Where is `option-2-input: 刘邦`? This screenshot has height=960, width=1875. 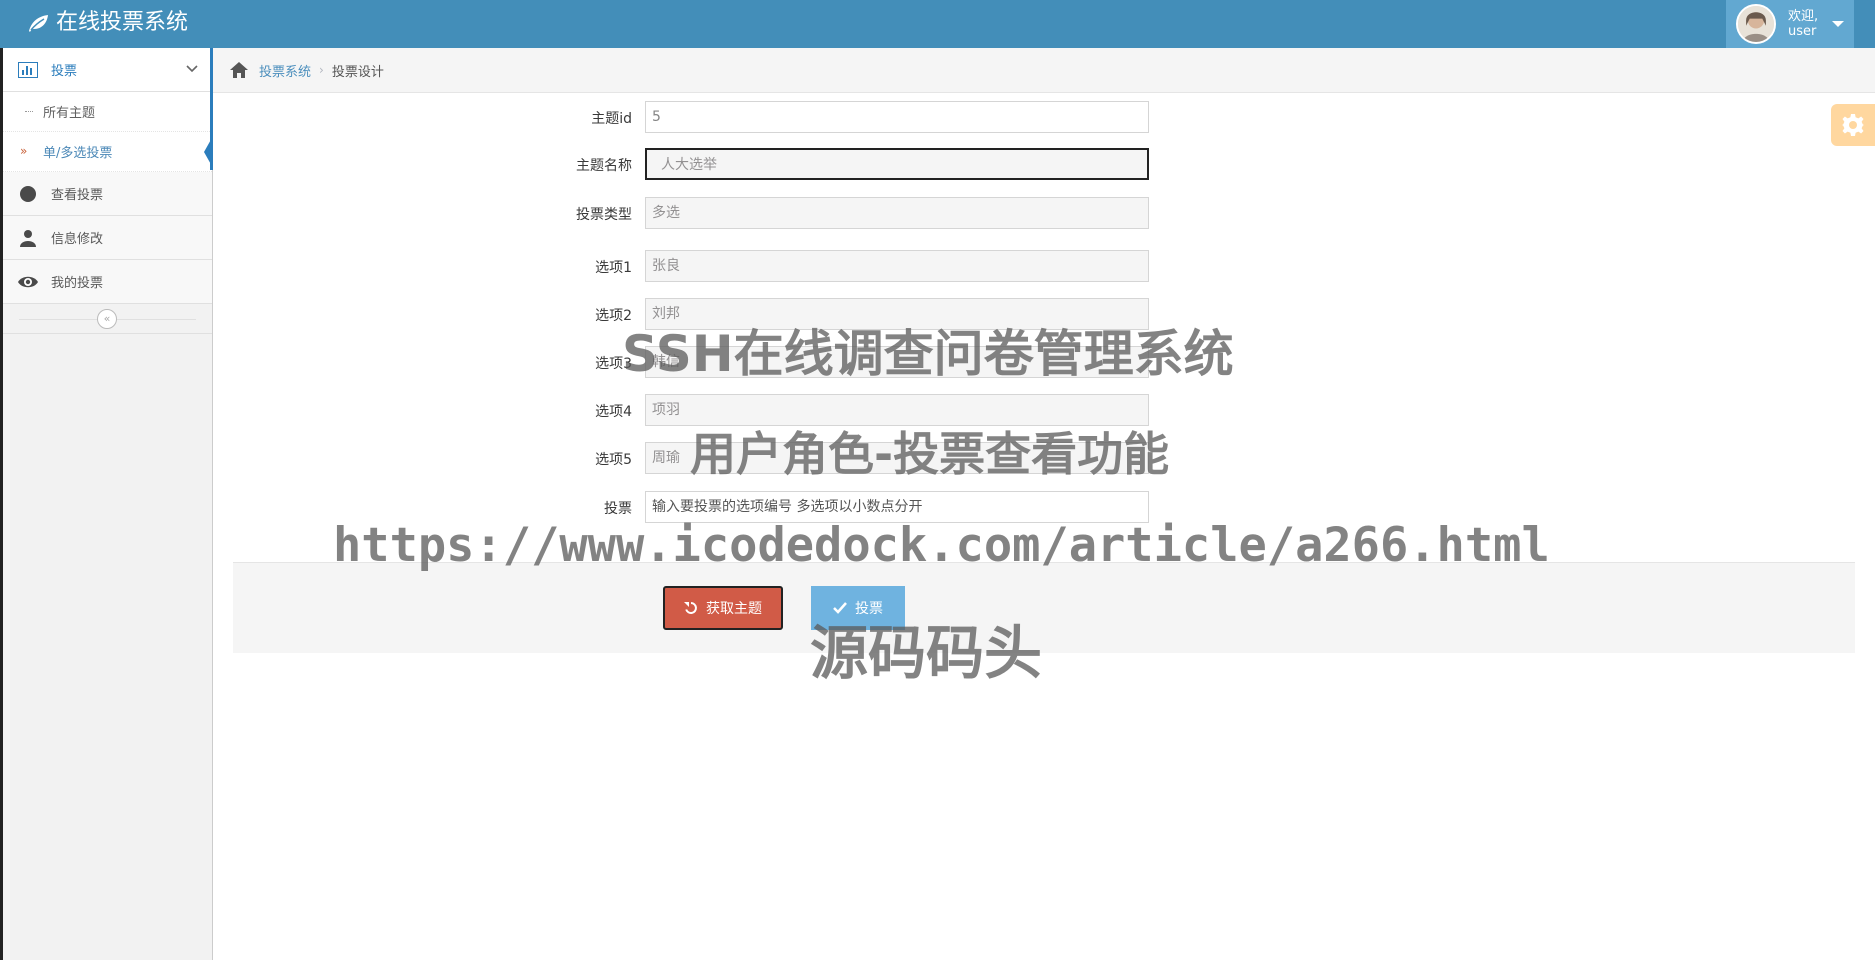 option-2-input: 刘邦 is located at coordinates (897, 314).